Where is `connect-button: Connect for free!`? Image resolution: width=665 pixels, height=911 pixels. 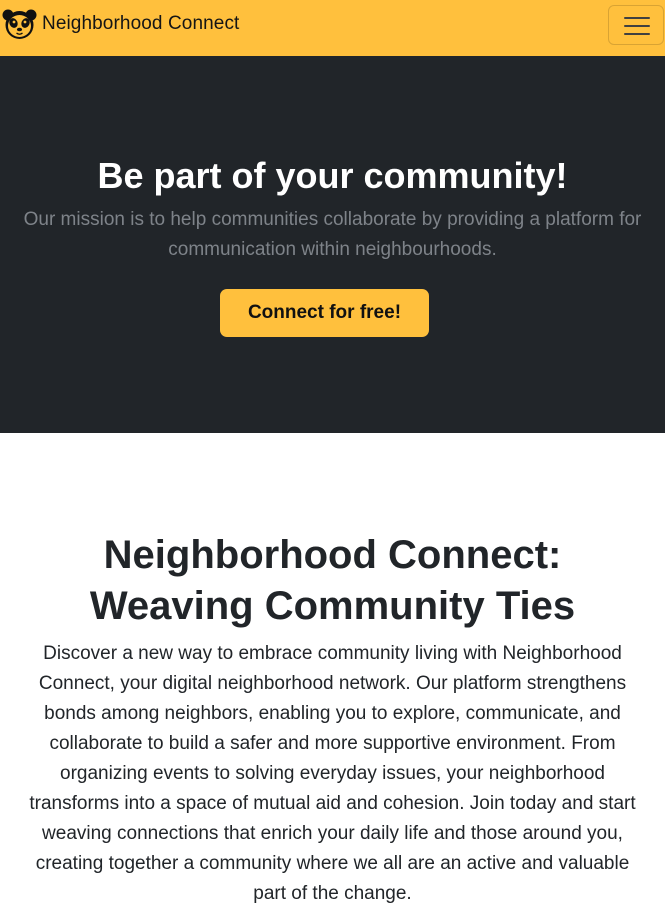
connect-button: Connect for free! is located at coordinates (324, 313).